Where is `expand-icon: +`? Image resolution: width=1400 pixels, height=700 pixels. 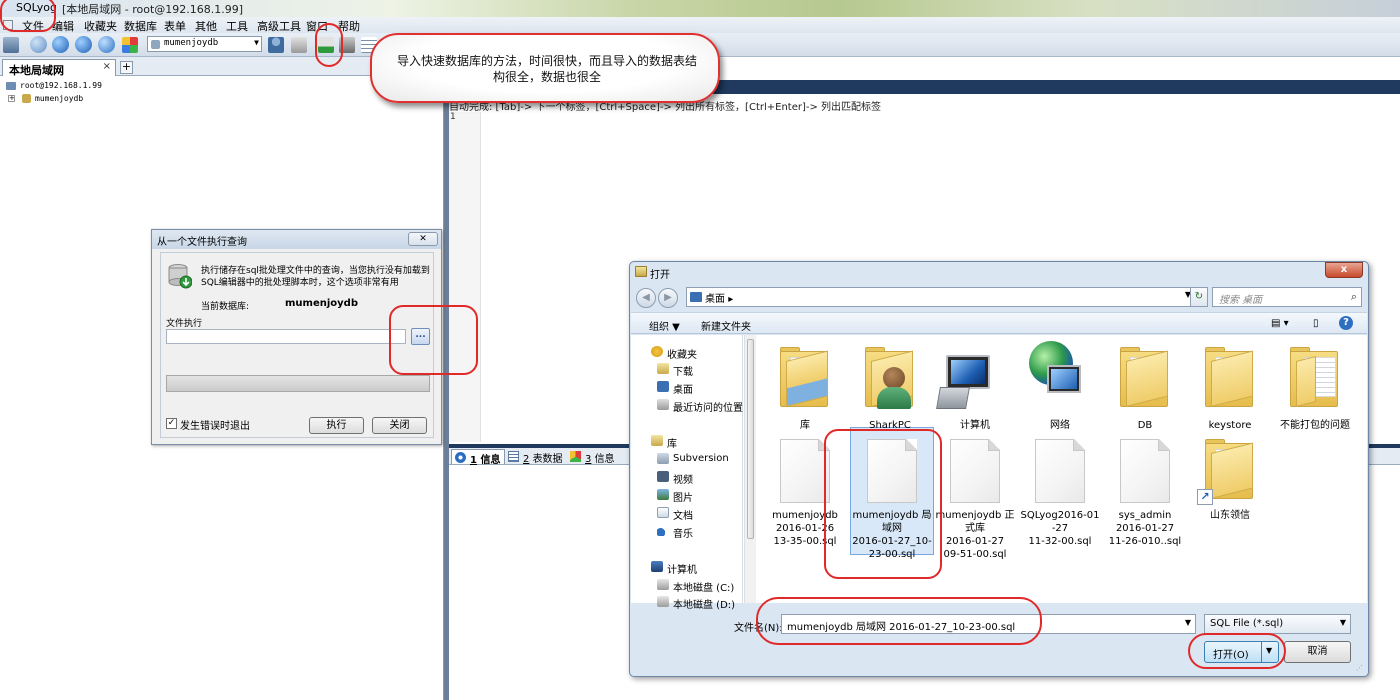
expand-icon: + is located at coordinates (11, 98).